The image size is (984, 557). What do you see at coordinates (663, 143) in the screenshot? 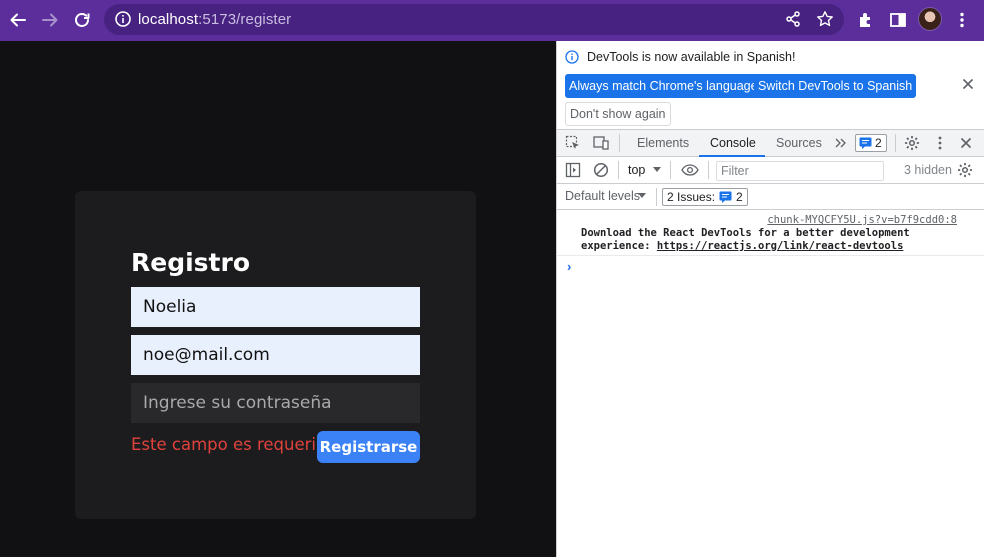
I see `tab-elements: Elements` at bounding box center [663, 143].